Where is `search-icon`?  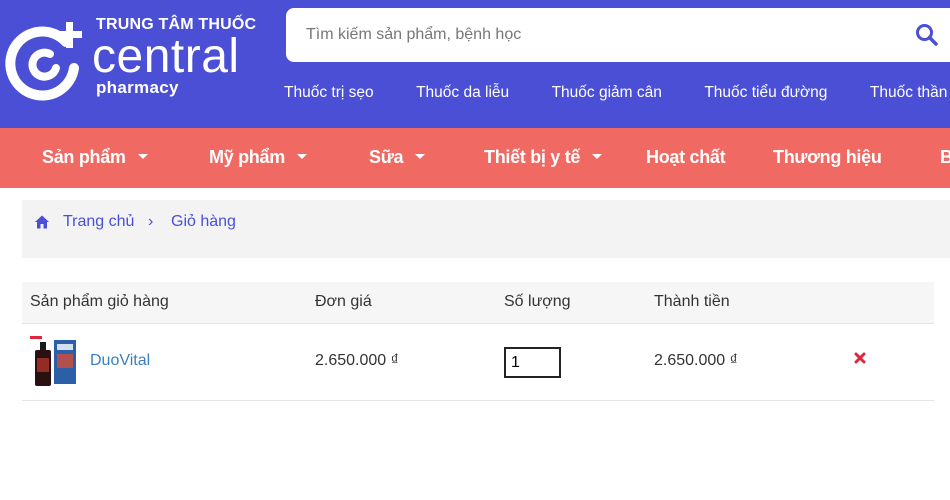
search-icon is located at coordinates (927, 35).